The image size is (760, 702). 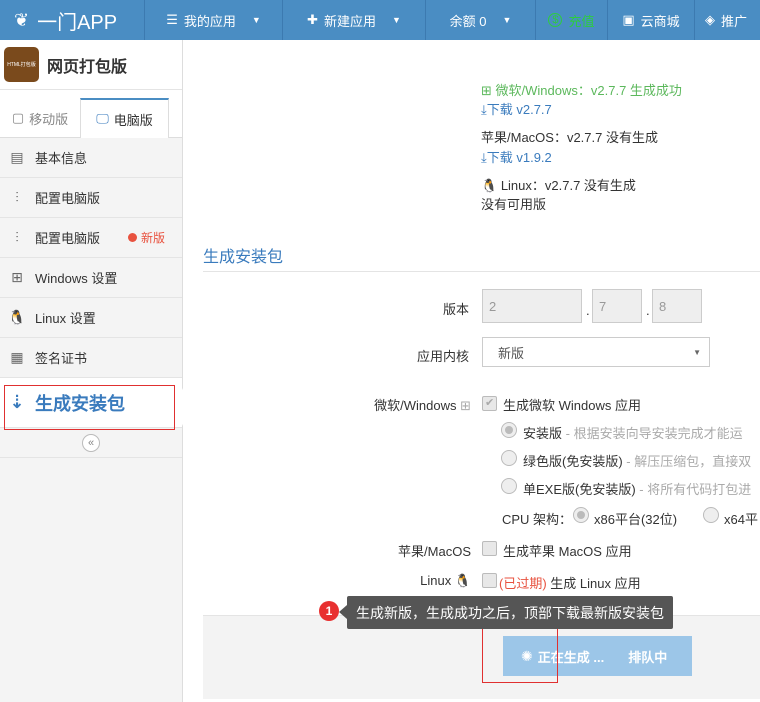 I want to click on sidebar-item-windows-settings: ⊞ Windows 设置, so click(x=91, y=278).